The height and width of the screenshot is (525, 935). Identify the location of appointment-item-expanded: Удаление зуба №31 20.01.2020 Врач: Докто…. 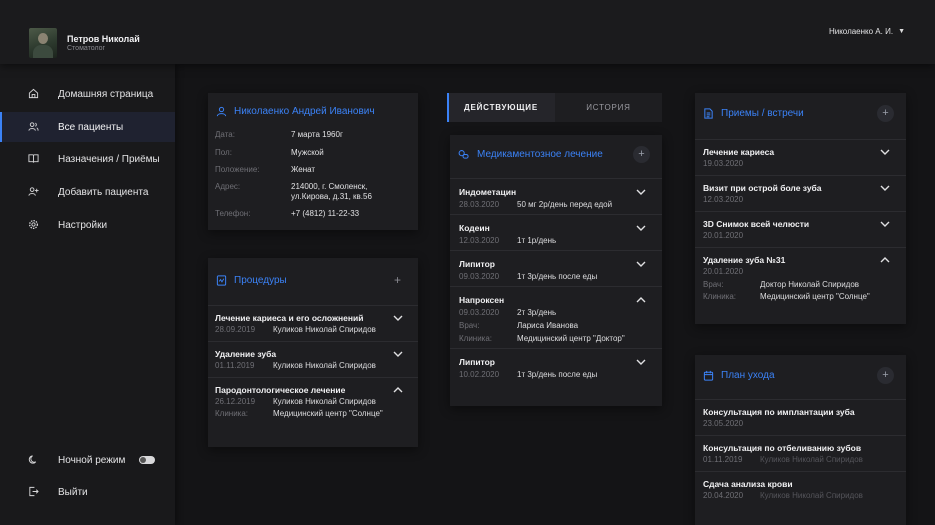
(800, 277).